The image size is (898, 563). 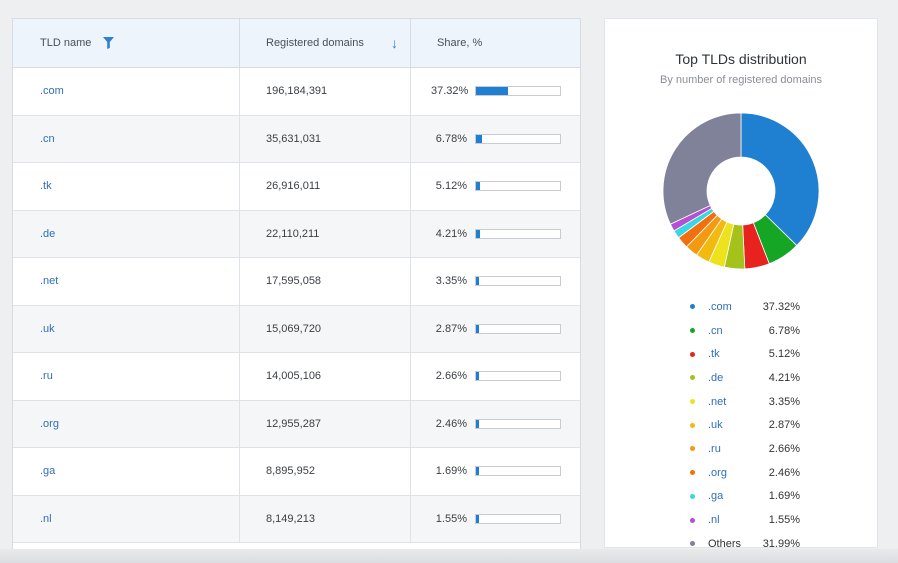 What do you see at coordinates (715, 330) in the screenshot?
I see `legend-label: .cn` at bounding box center [715, 330].